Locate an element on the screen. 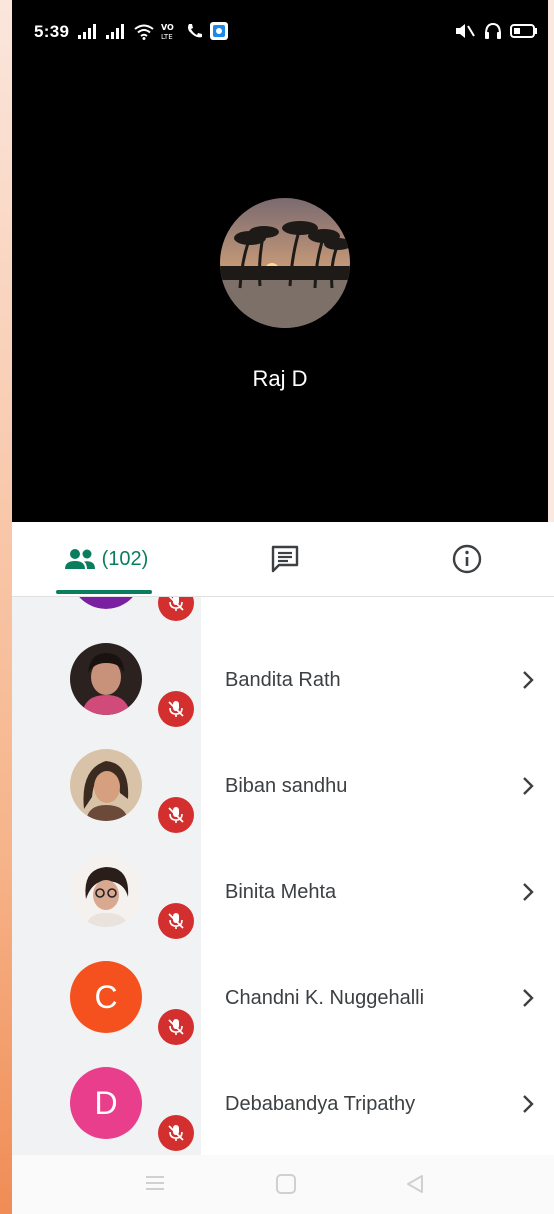 The image size is (554, 1214). participant-avatar: C is located at coordinates (106, 997).